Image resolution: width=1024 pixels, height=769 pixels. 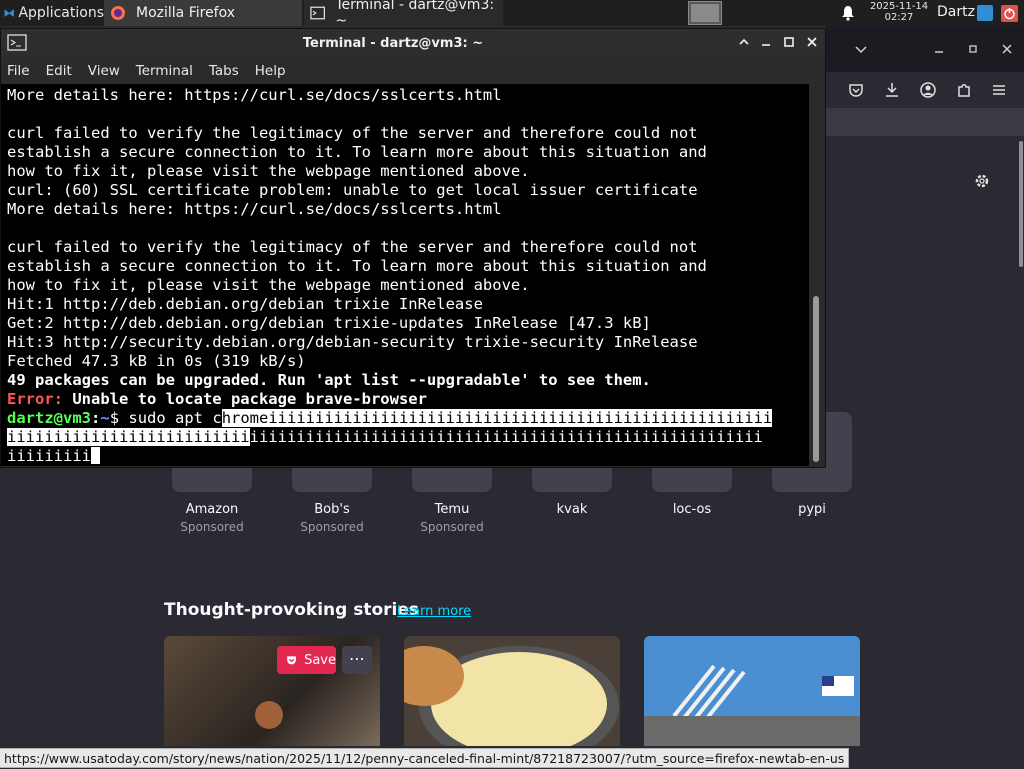 What do you see at coordinates (306, 660) in the screenshot?
I see `pocket-save-button: Save` at bounding box center [306, 660].